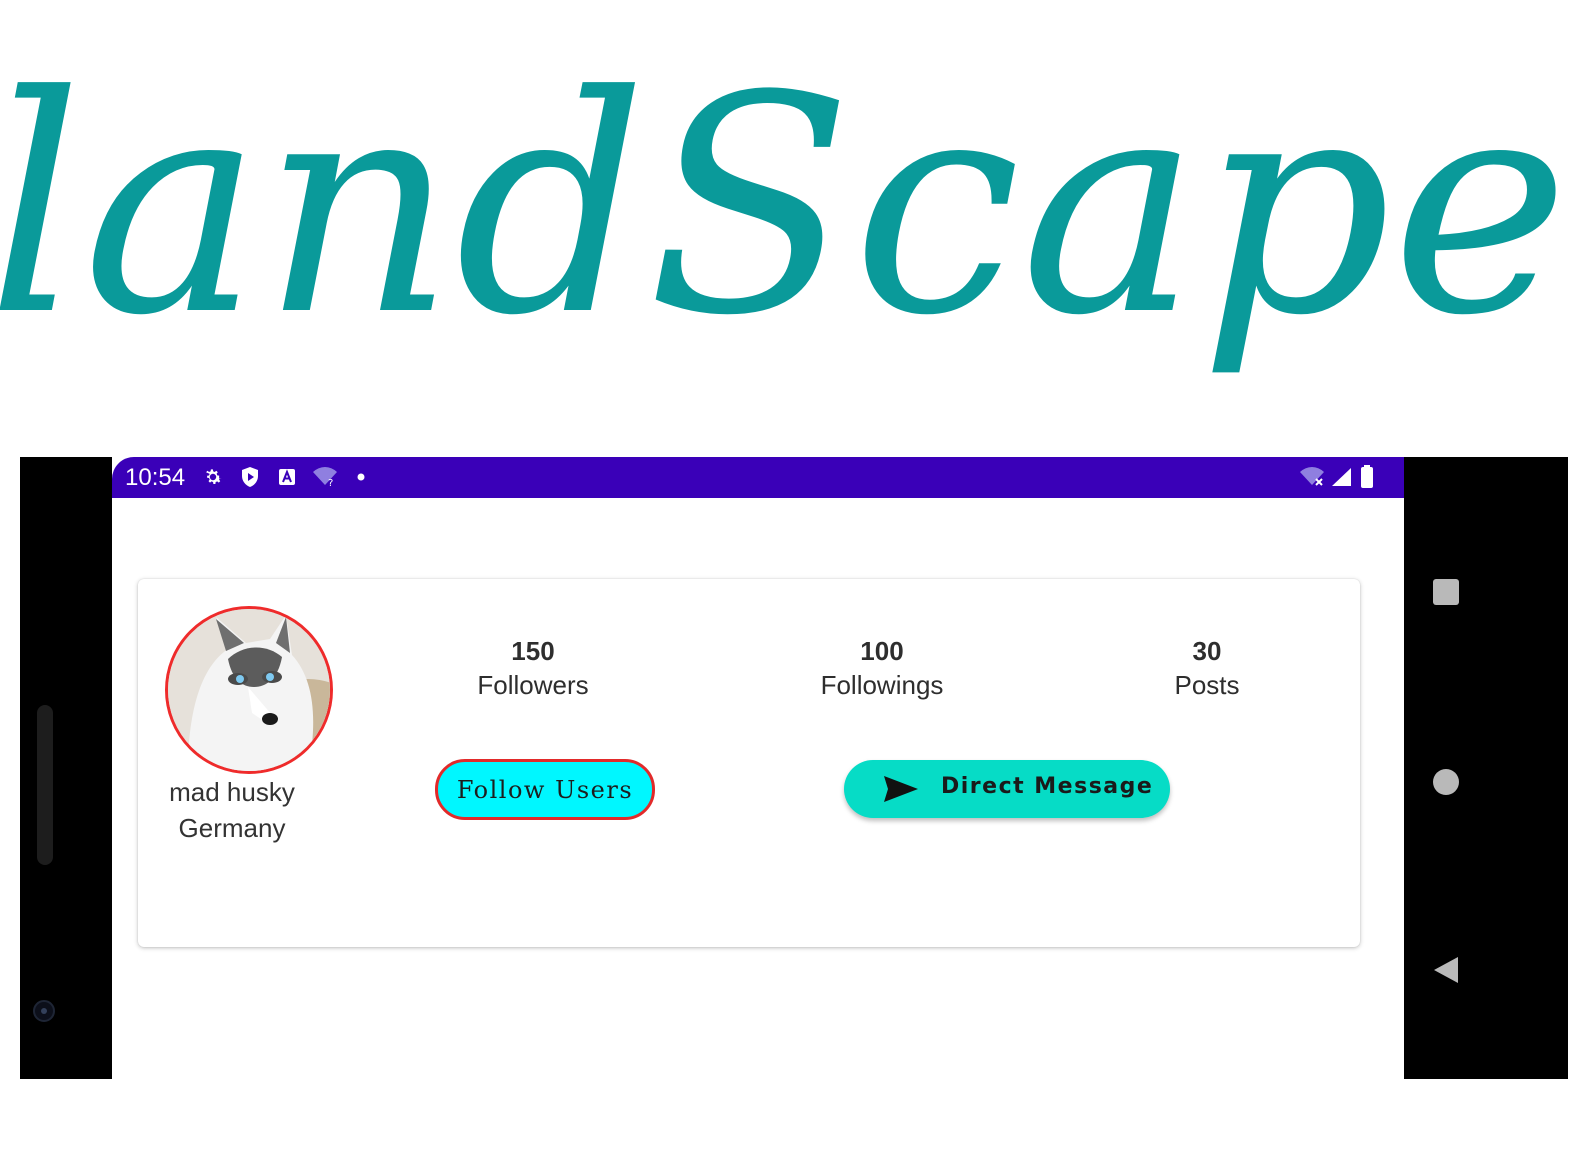  I want to click on status-bar: 10:54 ?, so click(758, 477).